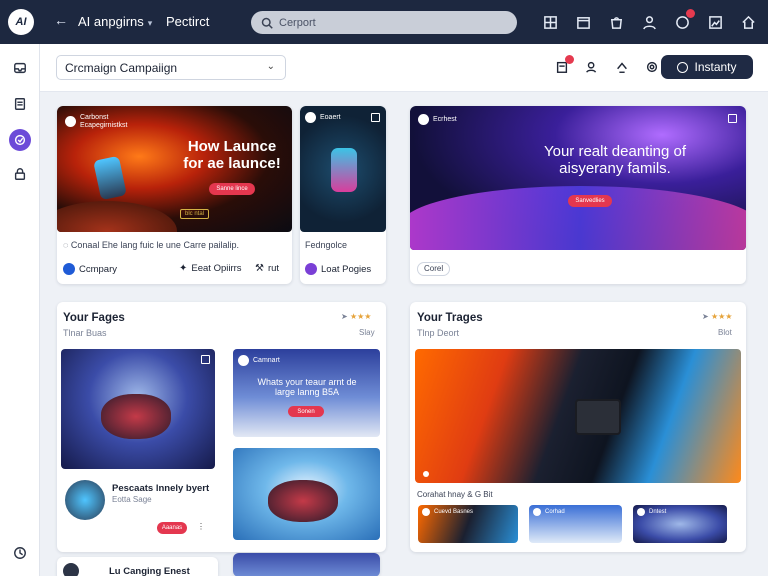 The image size is (768, 576). I want to click on page-icon, so click(311, 269).